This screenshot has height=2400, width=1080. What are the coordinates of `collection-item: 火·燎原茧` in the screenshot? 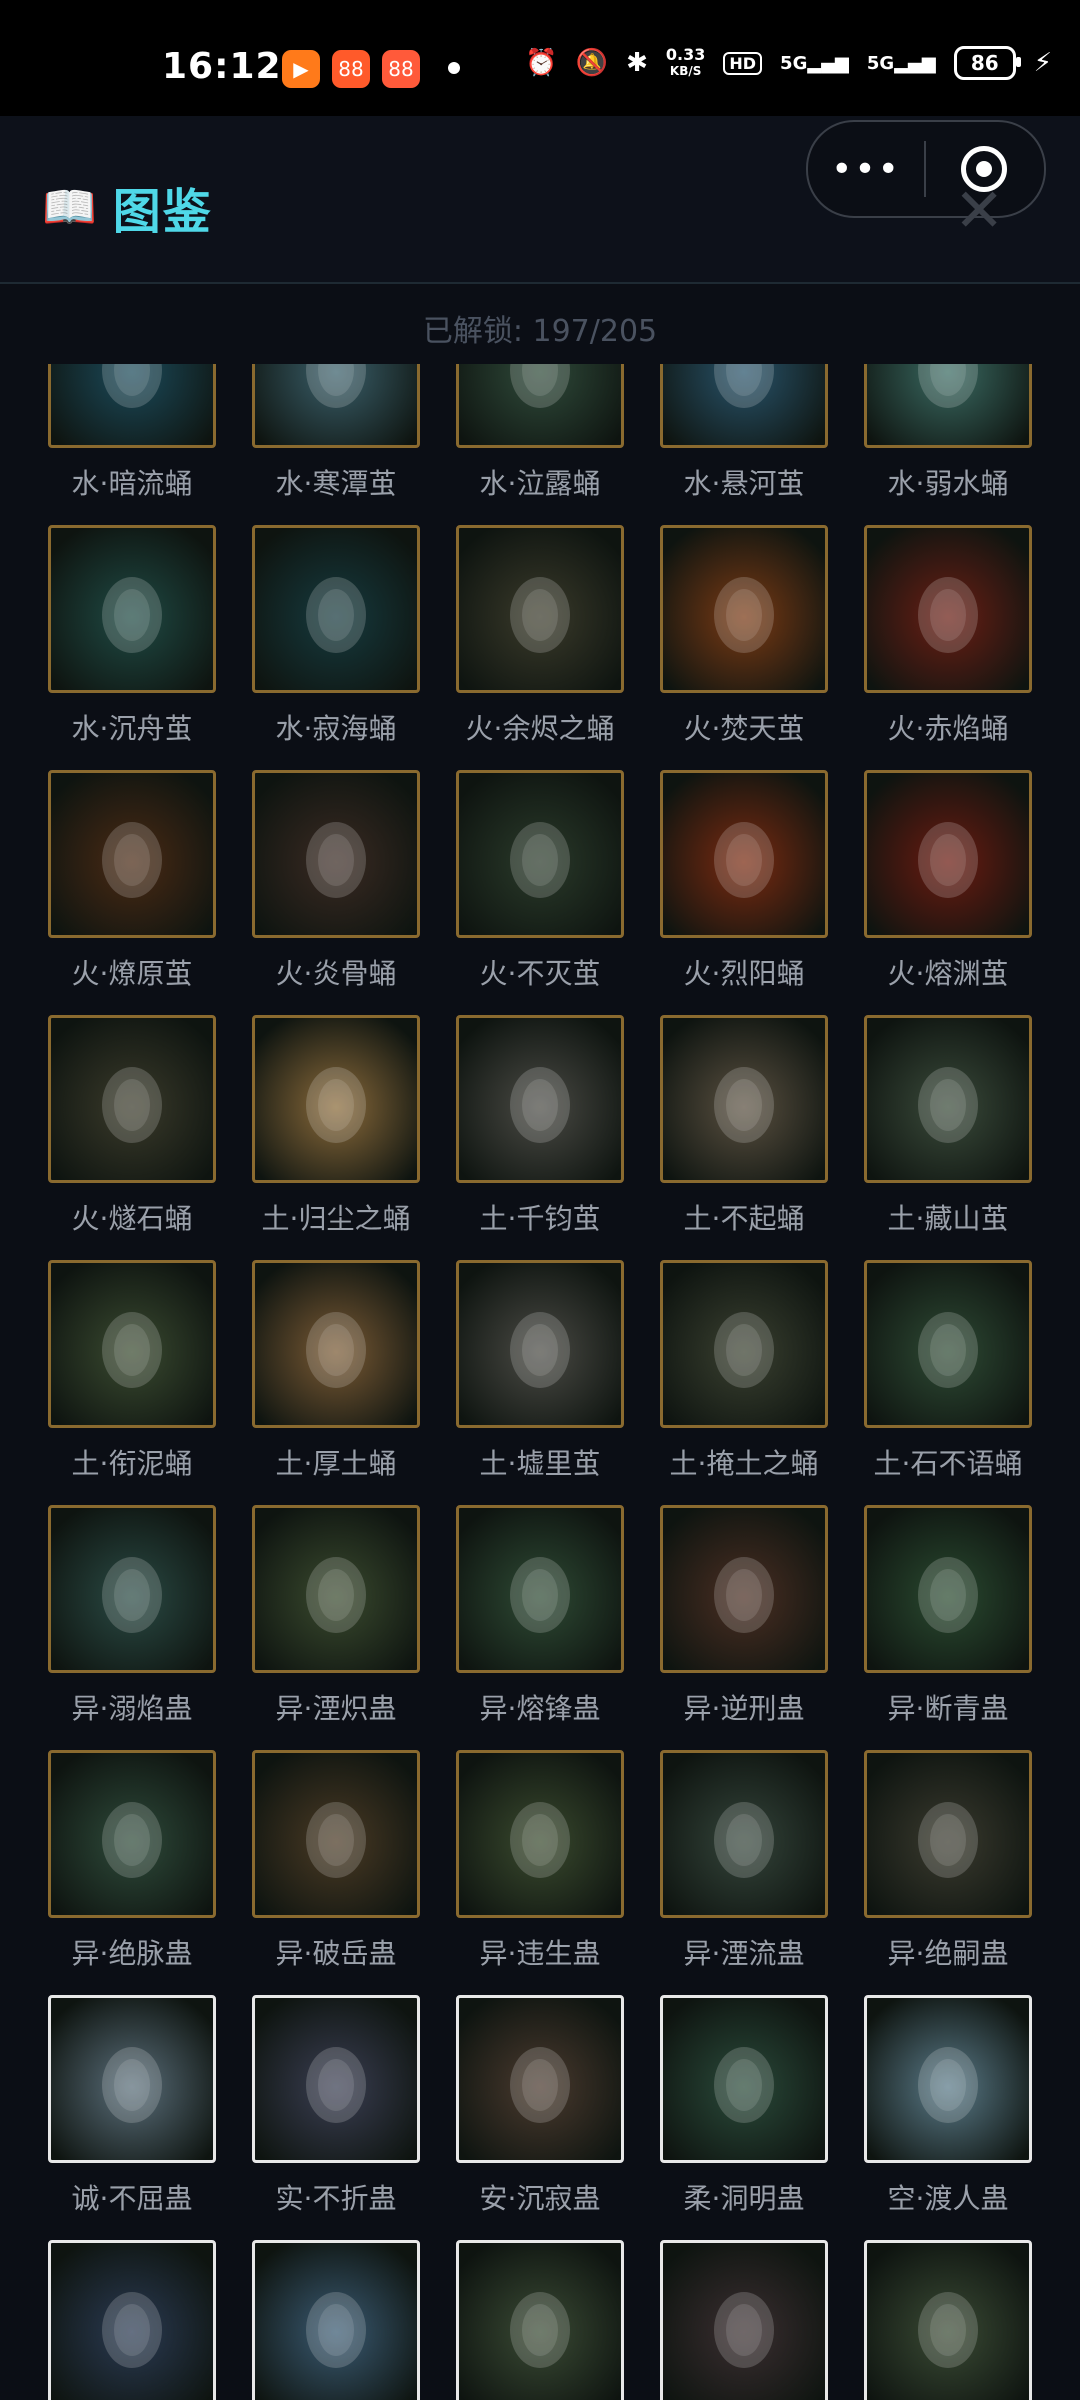 It's located at (132, 881).